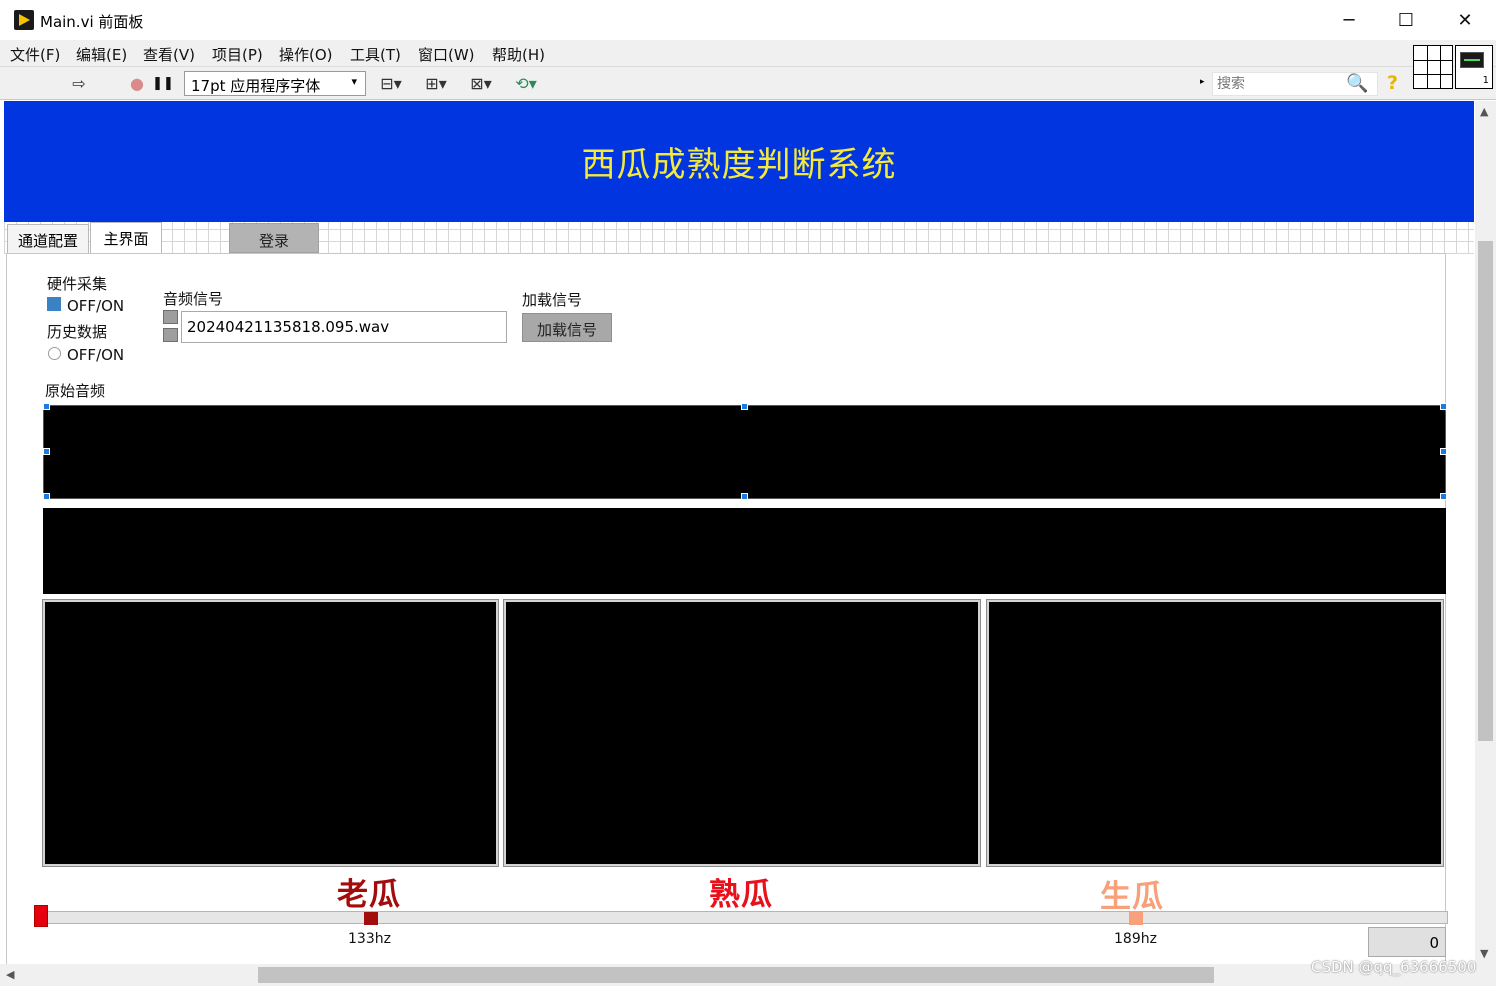 This screenshot has width=1496, height=986. I want to click on vi-icon-number: 1, so click(1485, 80).